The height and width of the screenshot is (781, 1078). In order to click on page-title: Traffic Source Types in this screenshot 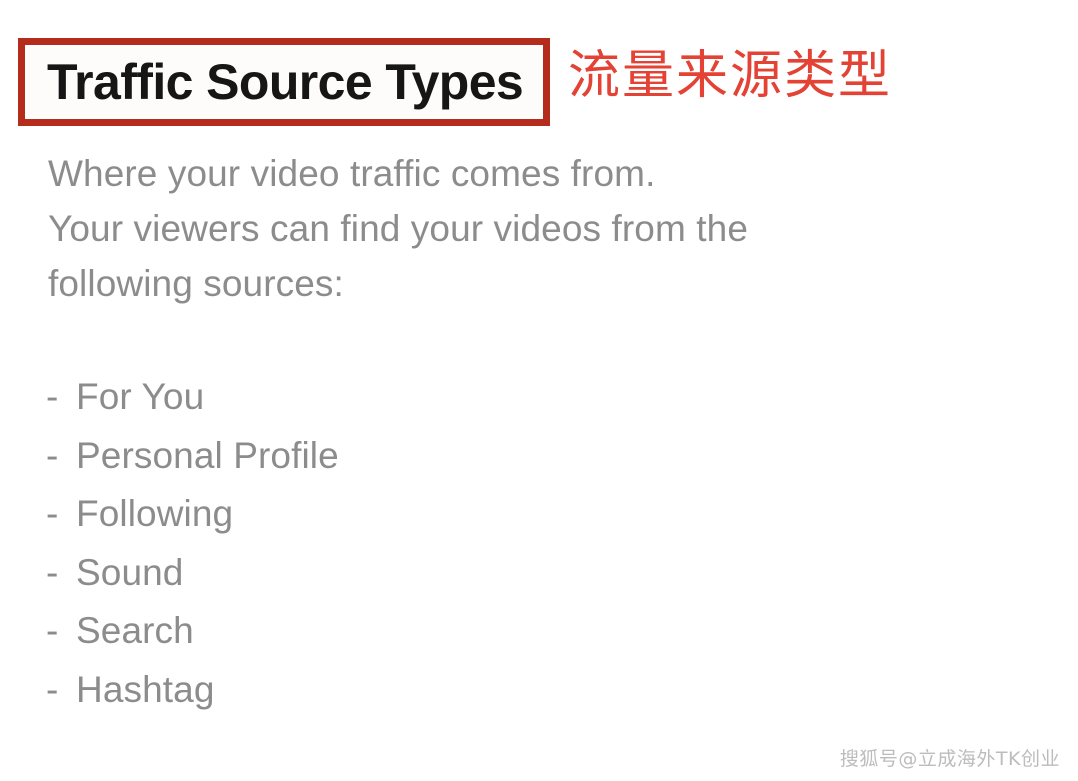, I will do `click(285, 82)`.